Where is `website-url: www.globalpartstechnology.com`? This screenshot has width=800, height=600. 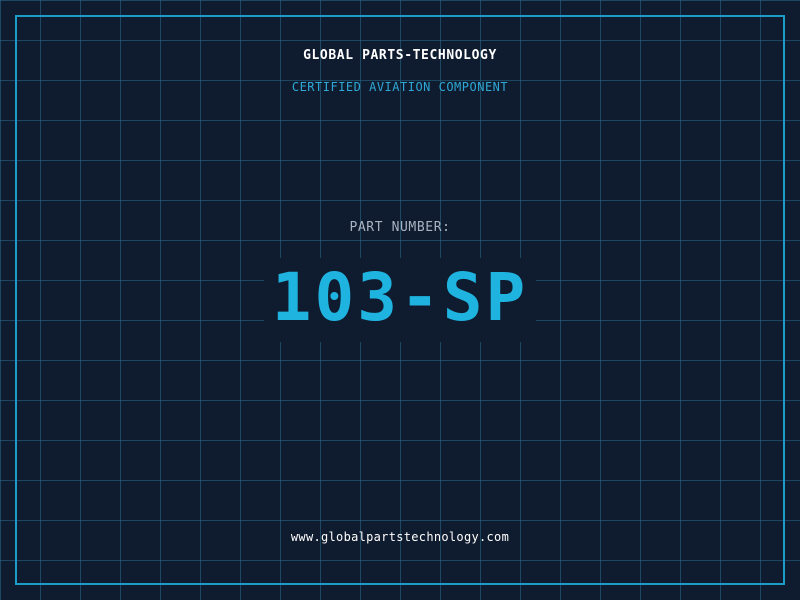 website-url: www.globalpartstechnology.com is located at coordinates (400, 537).